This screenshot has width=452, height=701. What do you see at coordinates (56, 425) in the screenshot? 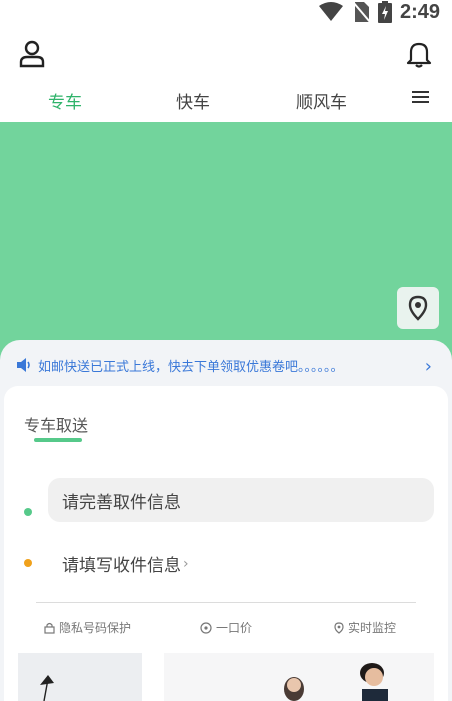
I see `card-title: 专车取送` at bounding box center [56, 425].